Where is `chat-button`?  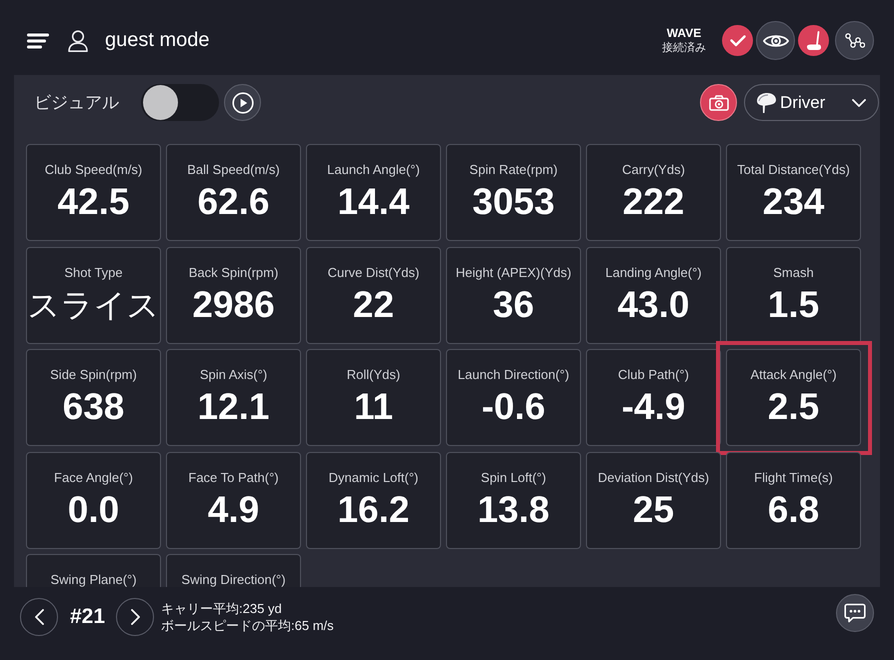
chat-button is located at coordinates (855, 613).